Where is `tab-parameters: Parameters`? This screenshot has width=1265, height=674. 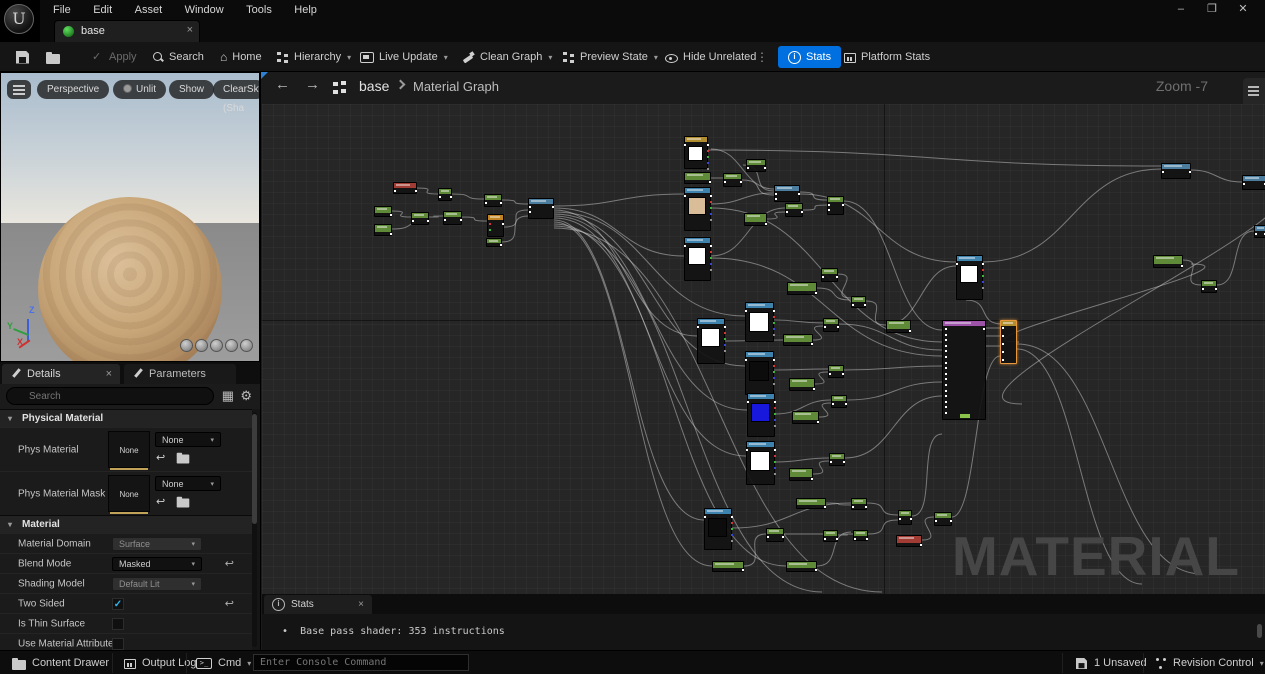
tab-parameters: Parameters is located at coordinates (180, 374).